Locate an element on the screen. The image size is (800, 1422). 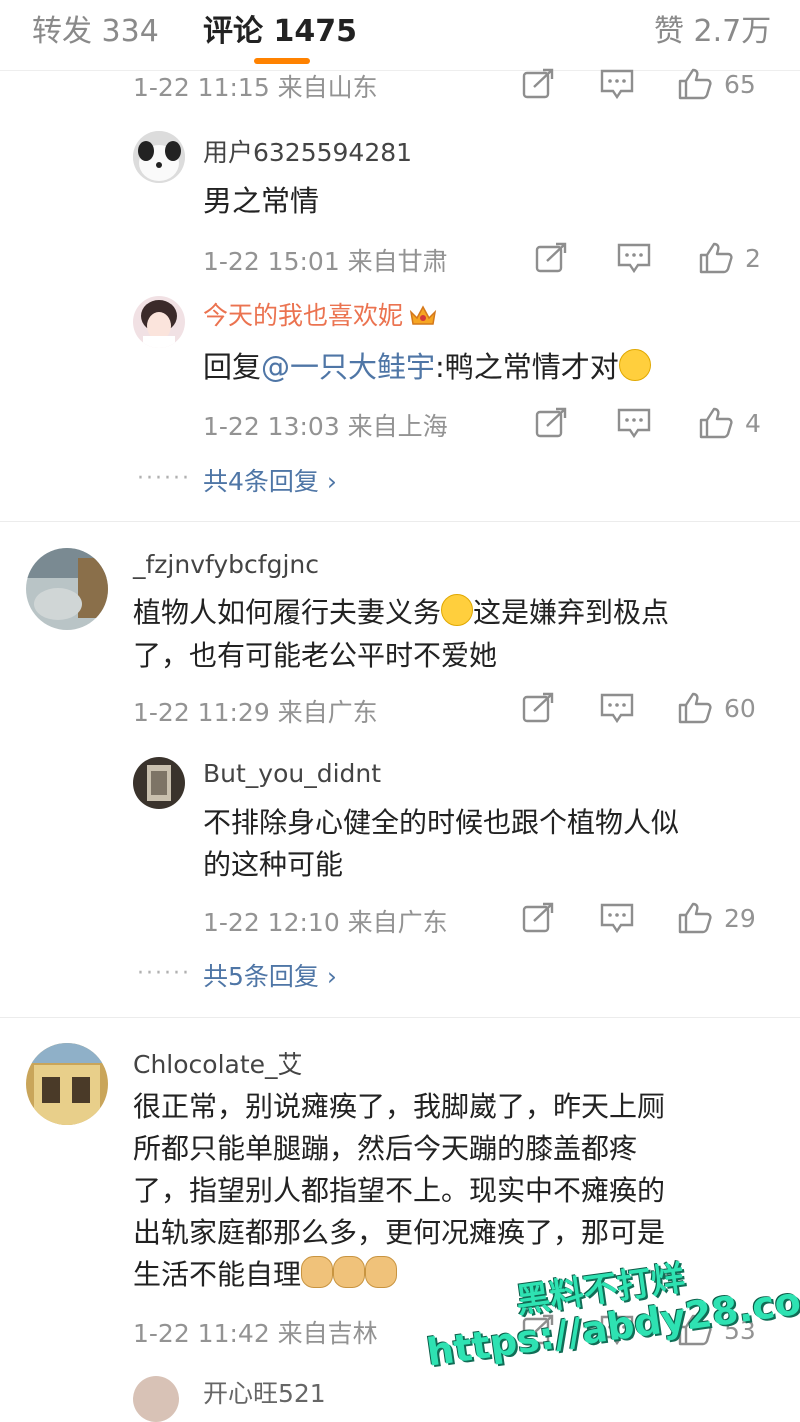
avatar-girl-image is located at coordinates (159, 322).